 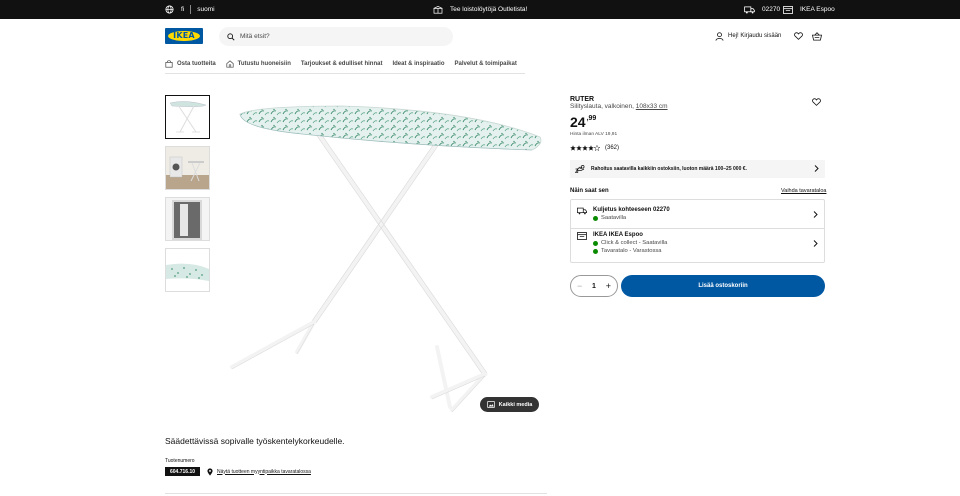 What do you see at coordinates (490, 404) in the screenshot?
I see `gallery-icon` at bounding box center [490, 404].